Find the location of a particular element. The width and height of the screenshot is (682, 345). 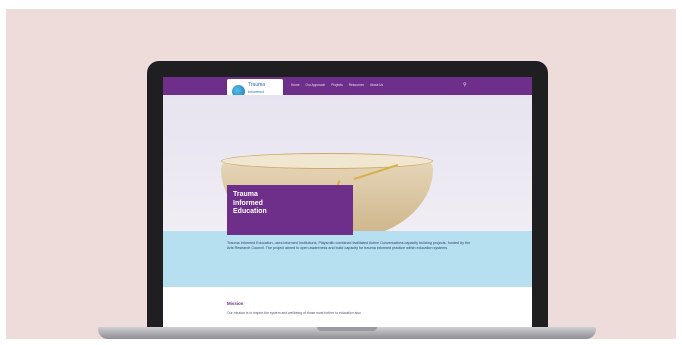

nav-item-about-us: About Us is located at coordinates (376, 85).